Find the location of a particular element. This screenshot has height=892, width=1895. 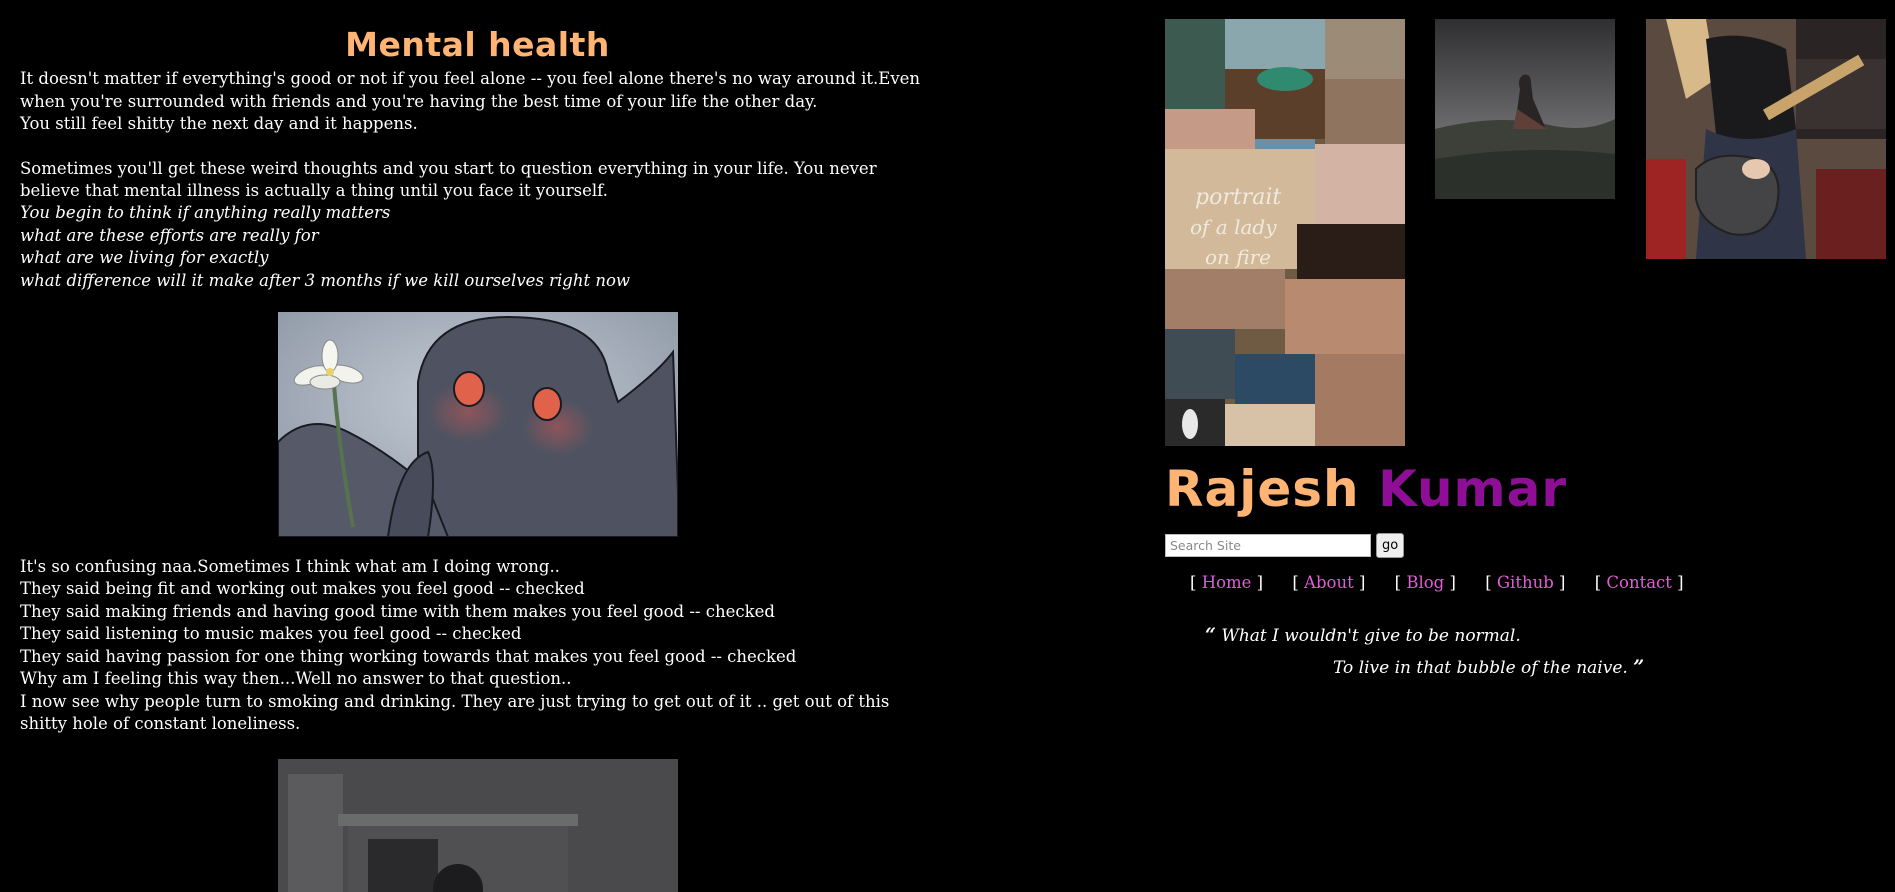

nav-item-blog: [ Blog ] is located at coordinates (1425, 582).